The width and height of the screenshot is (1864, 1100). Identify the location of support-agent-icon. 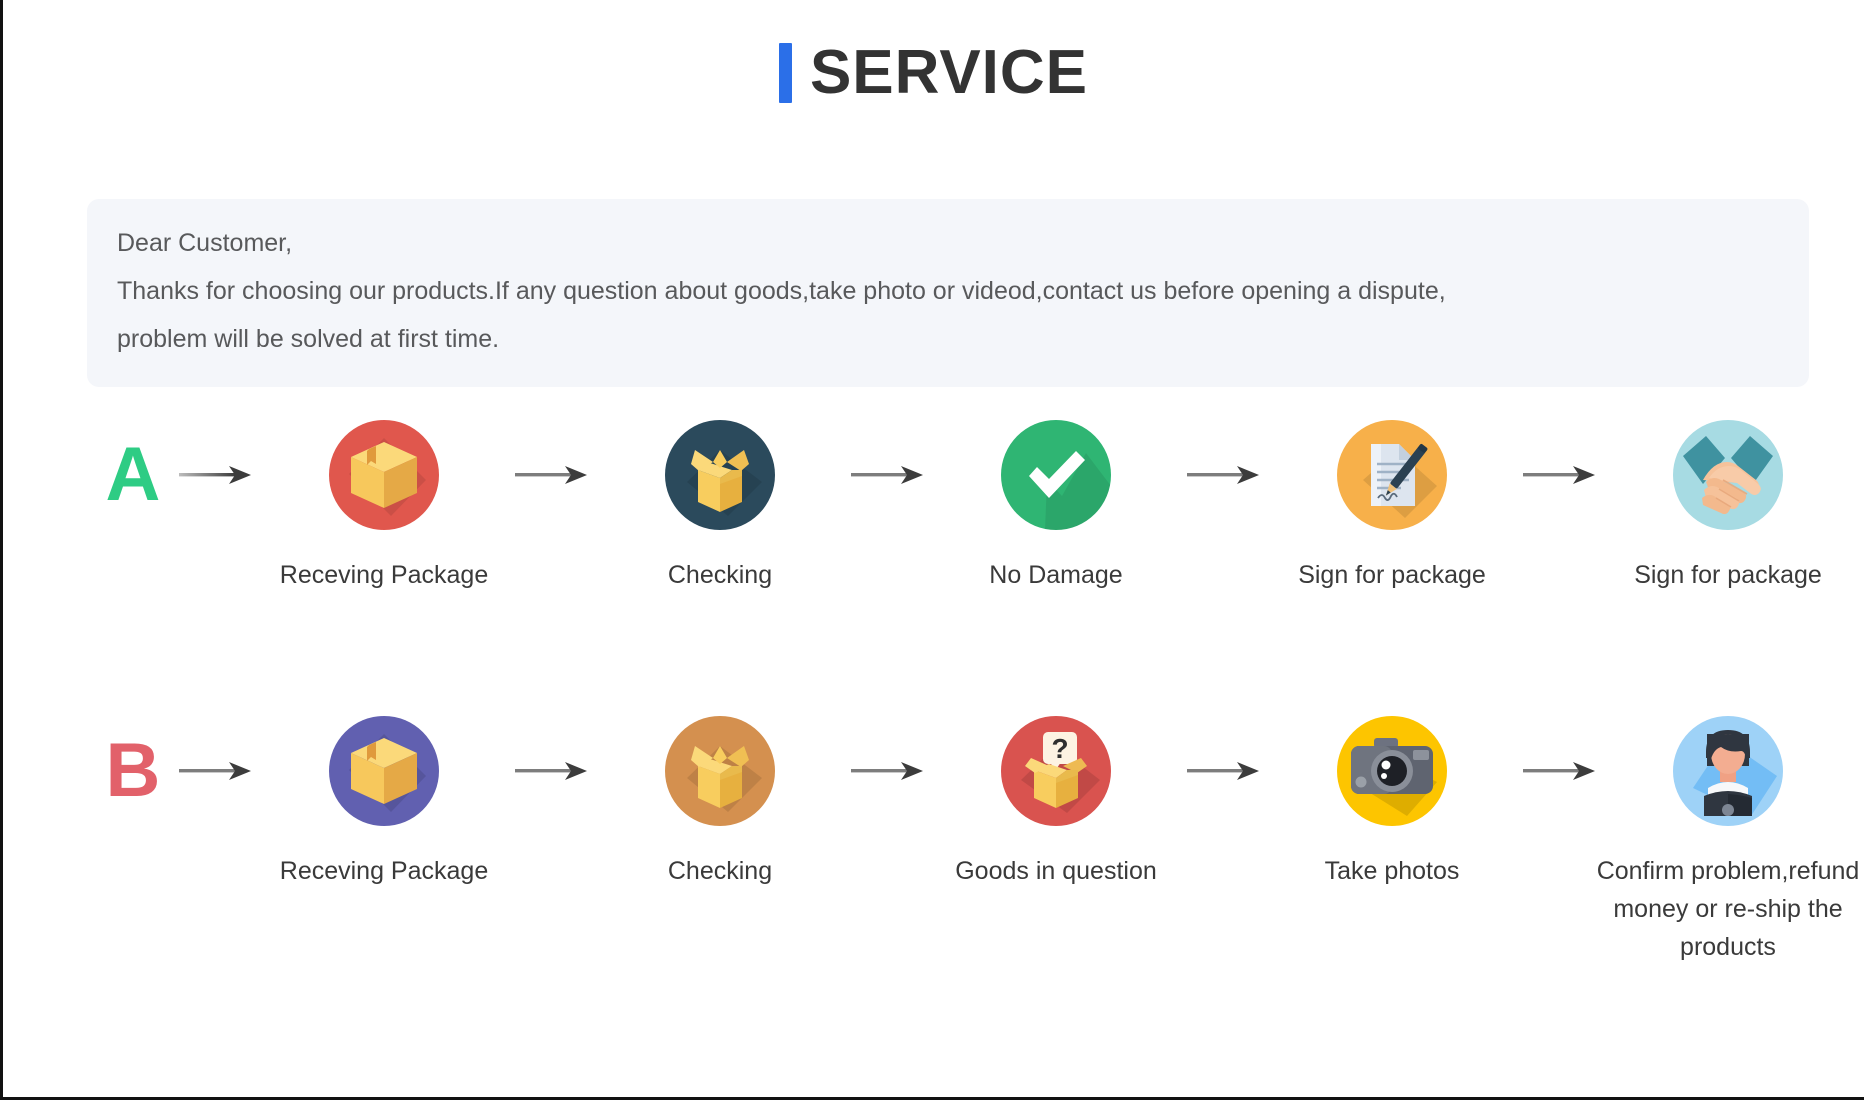
(1728, 771).